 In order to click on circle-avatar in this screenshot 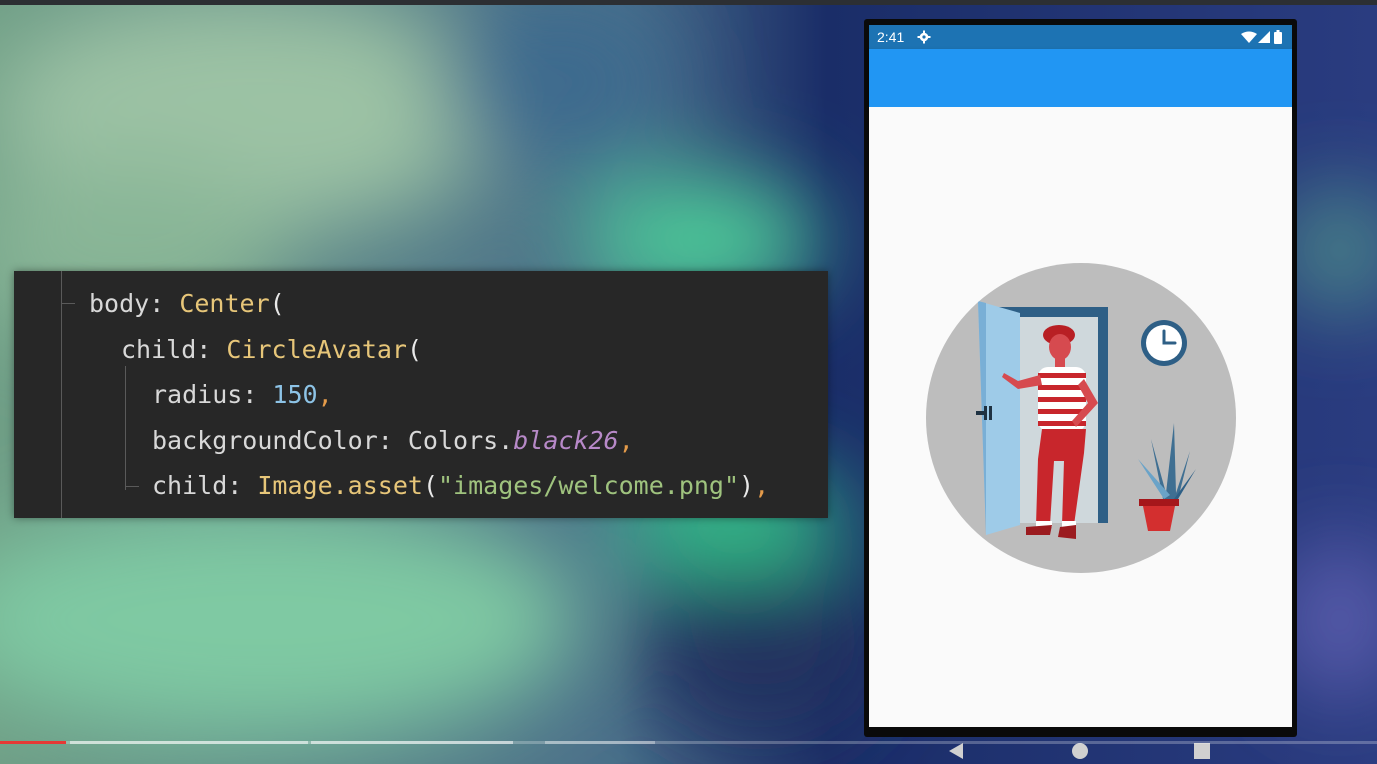, I will do `click(1081, 418)`.